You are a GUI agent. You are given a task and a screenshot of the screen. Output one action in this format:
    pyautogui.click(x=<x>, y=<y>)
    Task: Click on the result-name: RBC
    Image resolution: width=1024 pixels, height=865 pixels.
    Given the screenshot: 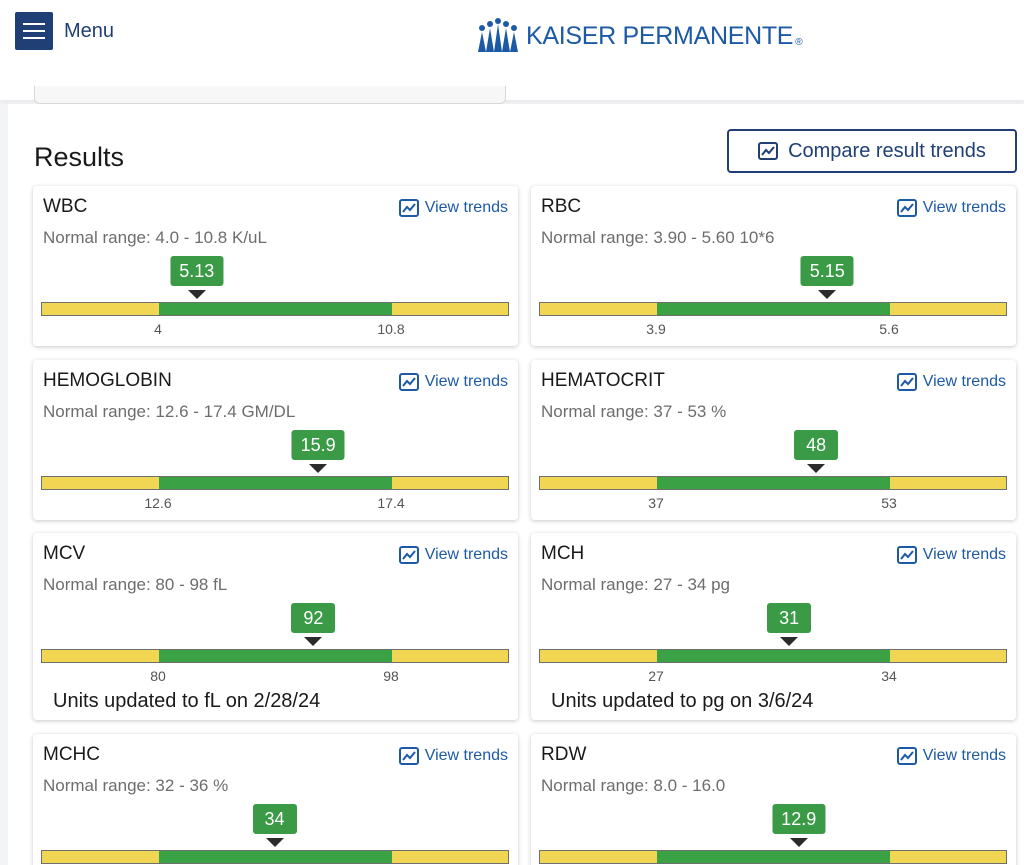 What is the action you would take?
    pyautogui.click(x=561, y=206)
    